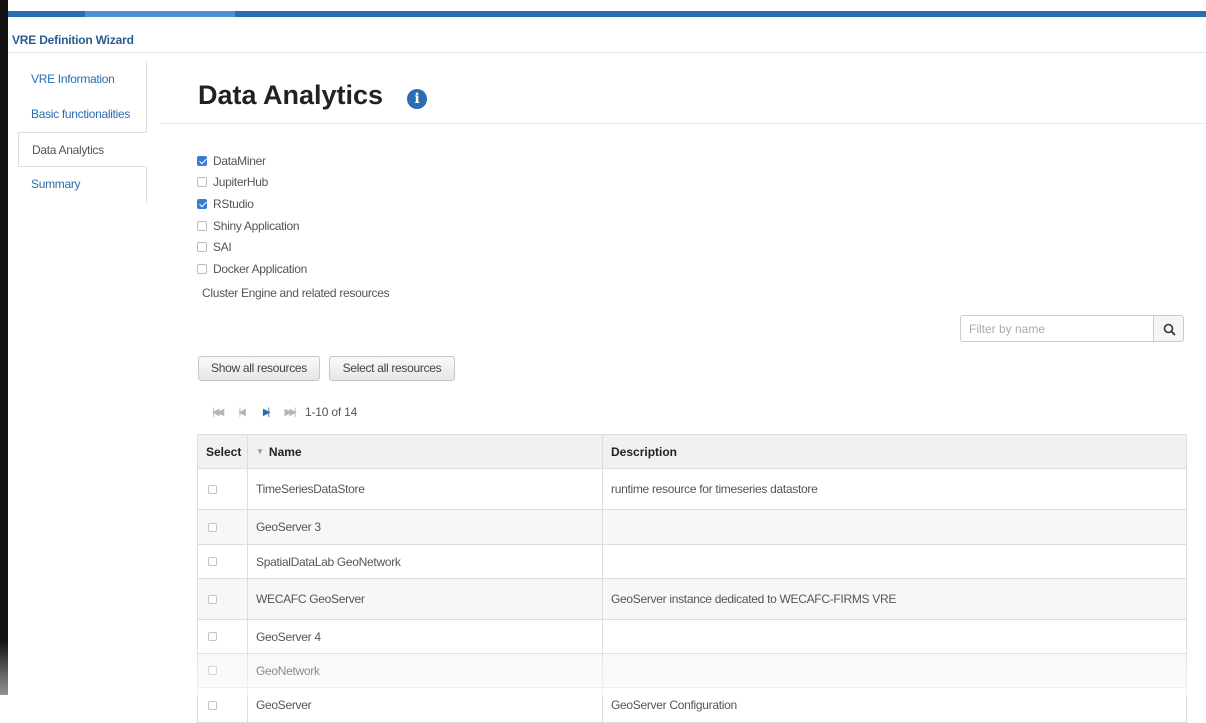 The height and width of the screenshot is (723, 1206). What do you see at coordinates (217, 412) in the screenshot?
I see `first-page-icon: |◀◀` at bounding box center [217, 412].